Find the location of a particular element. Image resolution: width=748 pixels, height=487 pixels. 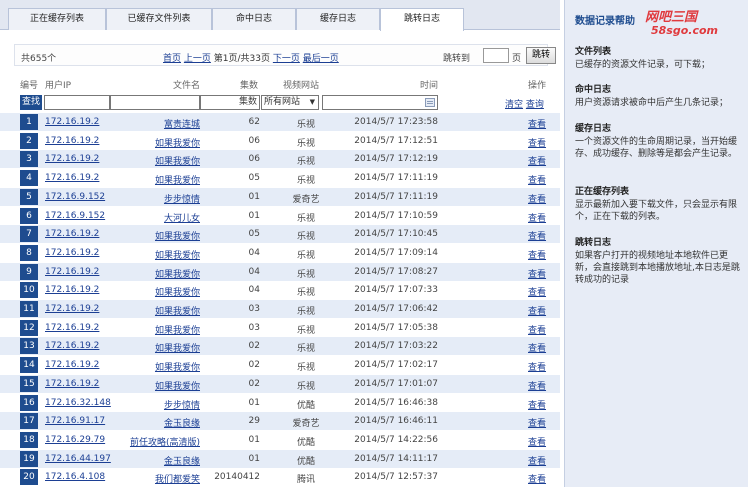

episode-cell: 04 is located at coordinates (254, 290).